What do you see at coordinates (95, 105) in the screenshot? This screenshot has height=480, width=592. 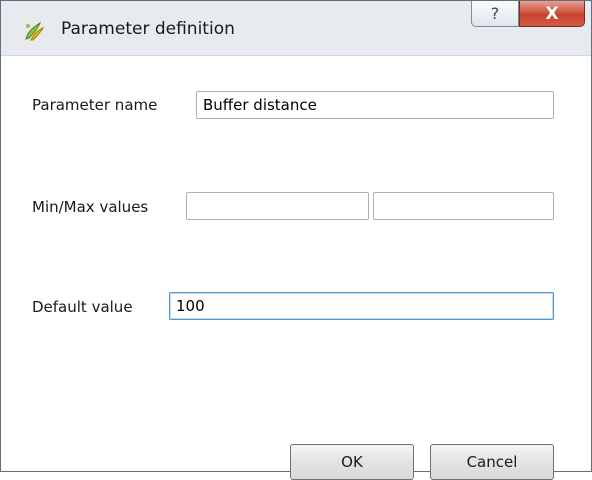 I see `parameter-name-label: Parameter name` at bounding box center [95, 105].